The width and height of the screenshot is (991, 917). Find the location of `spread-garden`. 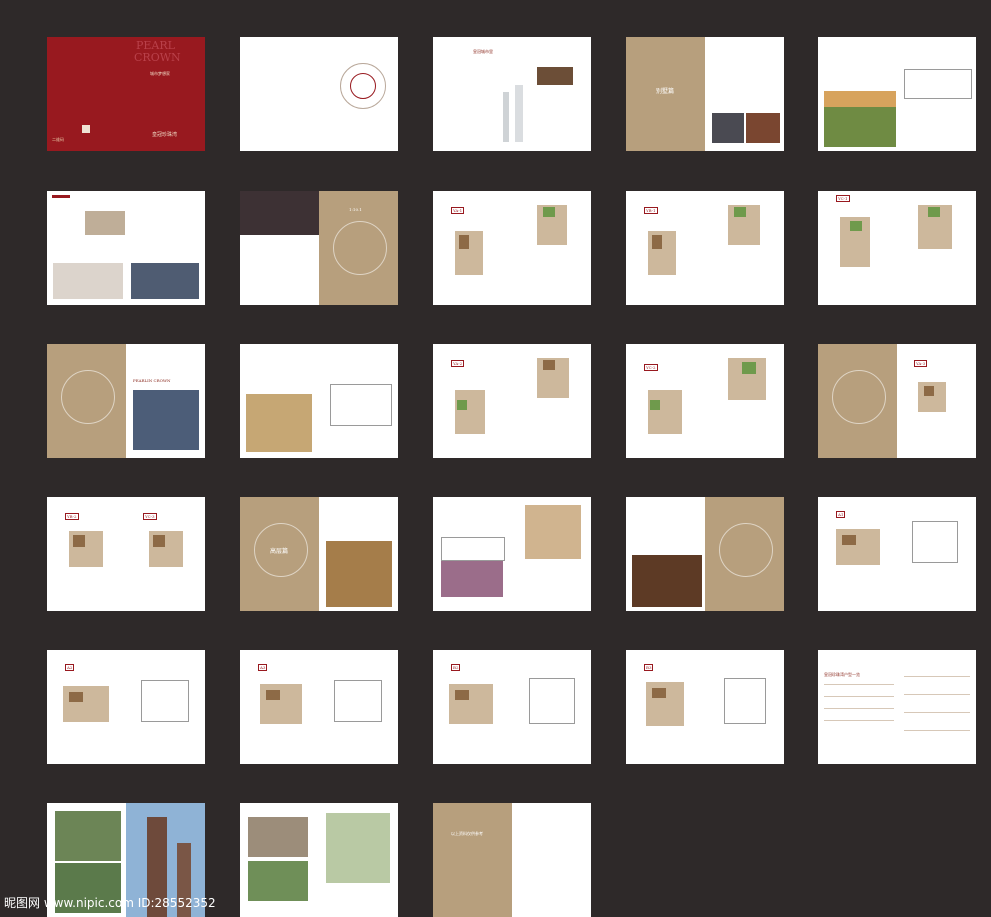

spread-garden is located at coordinates (897, 94).